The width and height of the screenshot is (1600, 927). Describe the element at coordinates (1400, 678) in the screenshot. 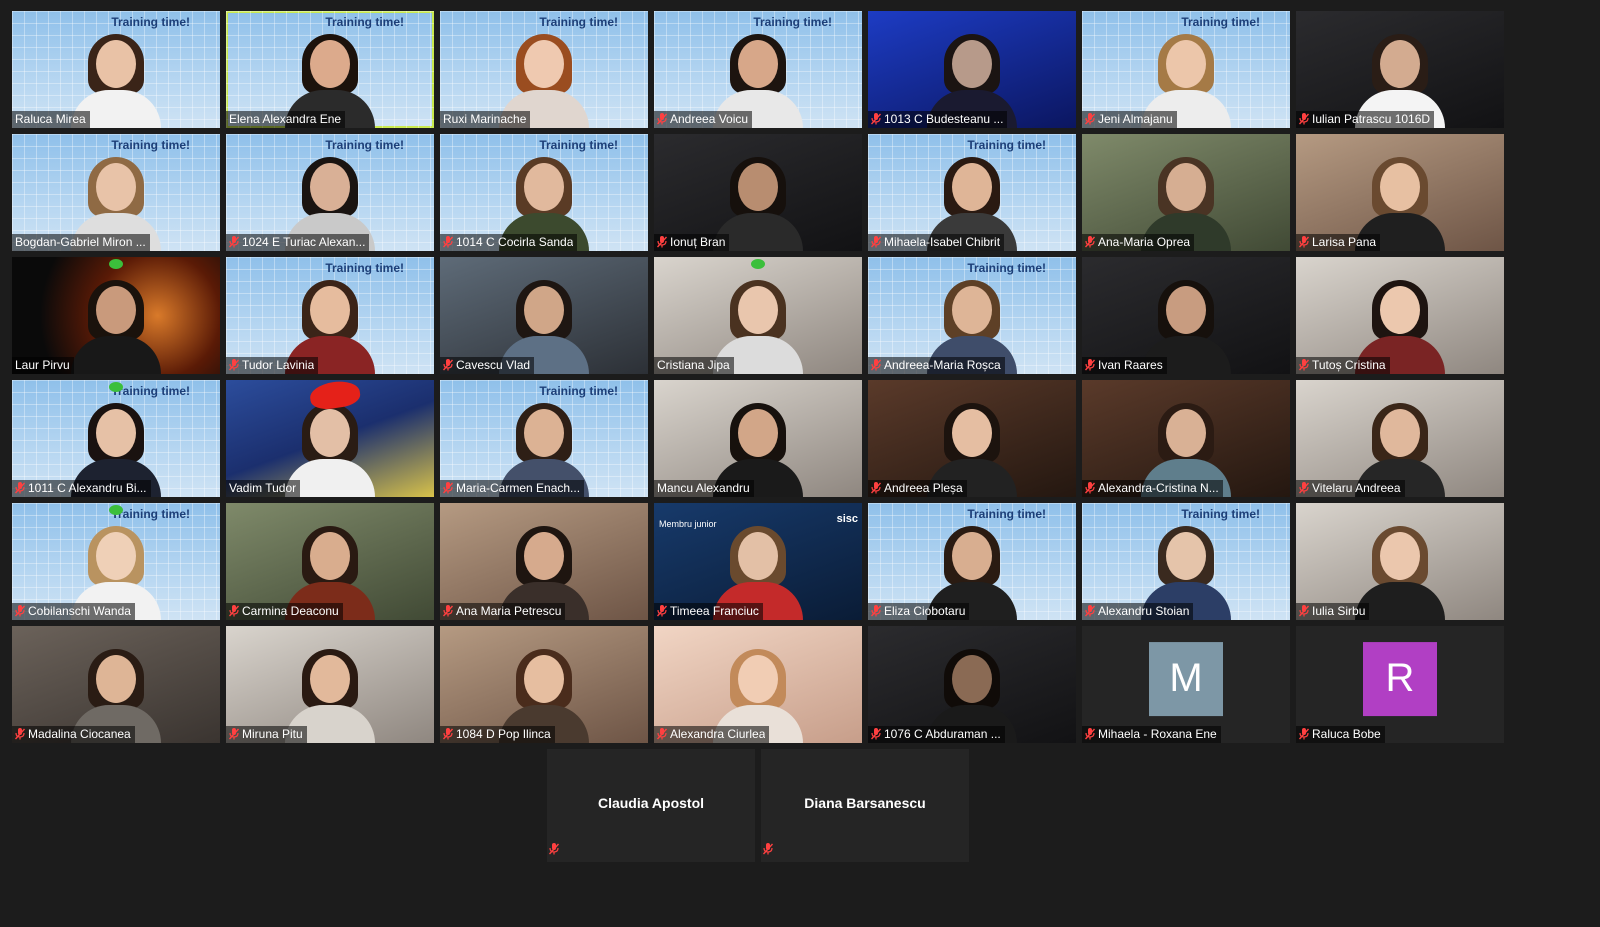

I see `participant-avatar: R` at that location.